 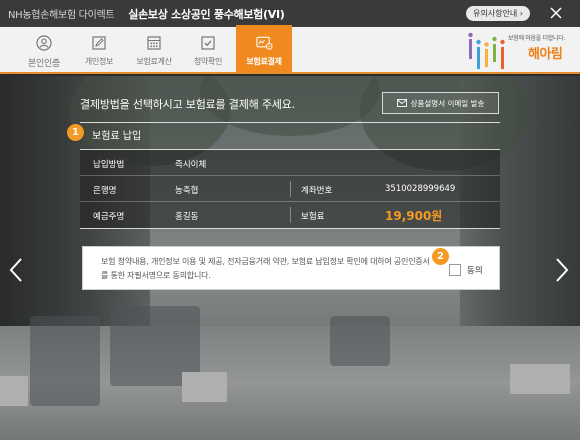 What do you see at coordinates (190, 164) in the screenshot?
I see `payment-method-value: 즉시이체` at bounding box center [190, 164].